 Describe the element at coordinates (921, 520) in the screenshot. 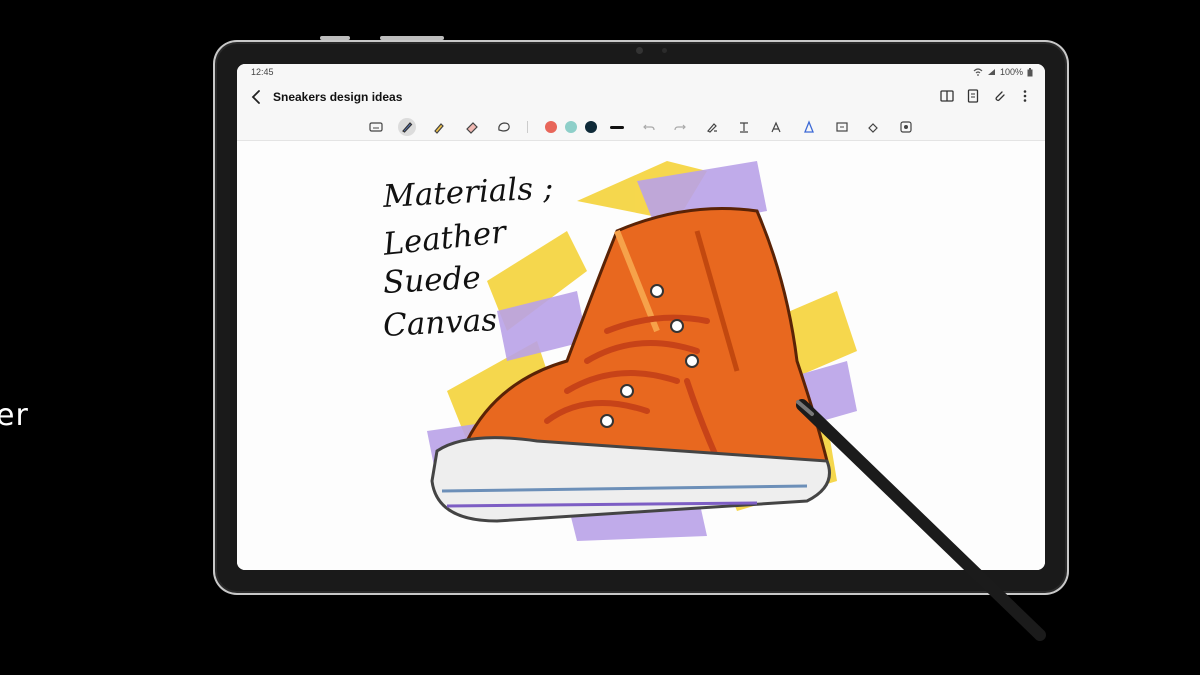

I see `s-pen-stylus` at that location.